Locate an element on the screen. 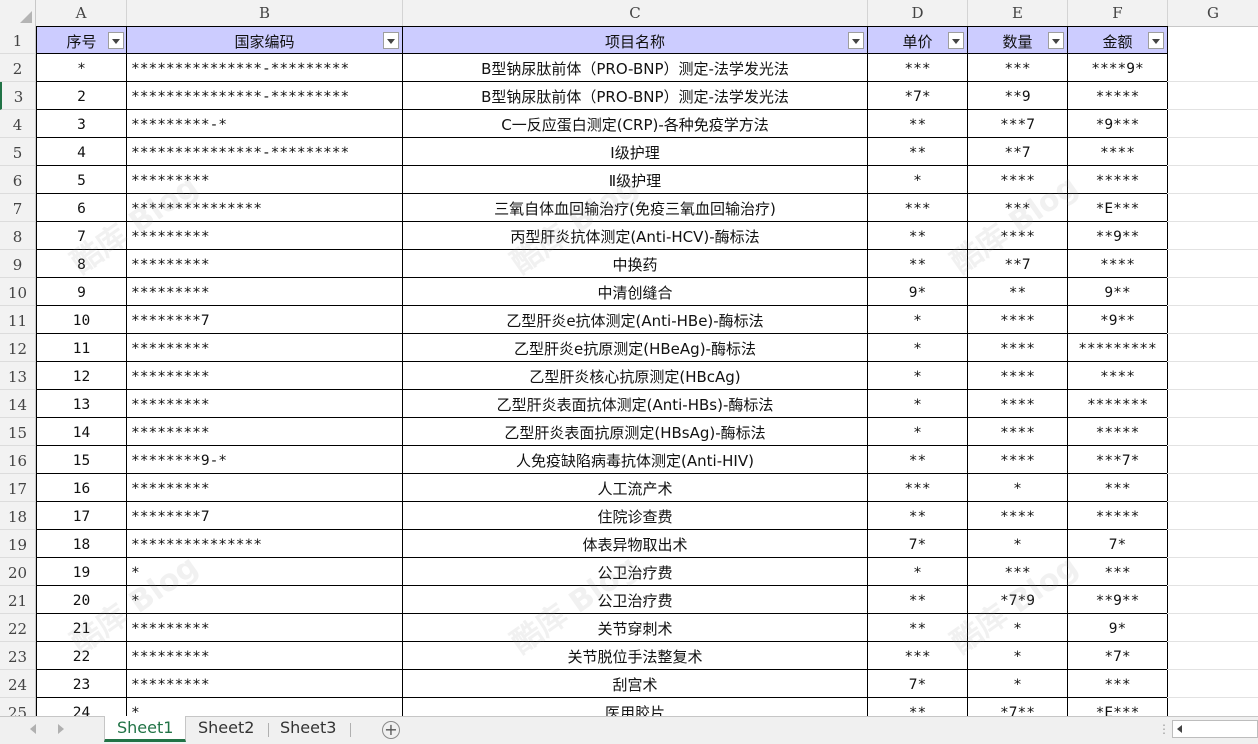 The image size is (1258, 744). table-cell: 16 is located at coordinates (81, 488).